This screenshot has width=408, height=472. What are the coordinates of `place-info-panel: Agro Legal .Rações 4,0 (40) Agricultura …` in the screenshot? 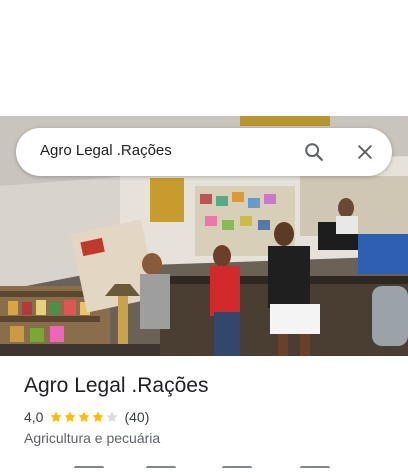 It's located at (209, 409).